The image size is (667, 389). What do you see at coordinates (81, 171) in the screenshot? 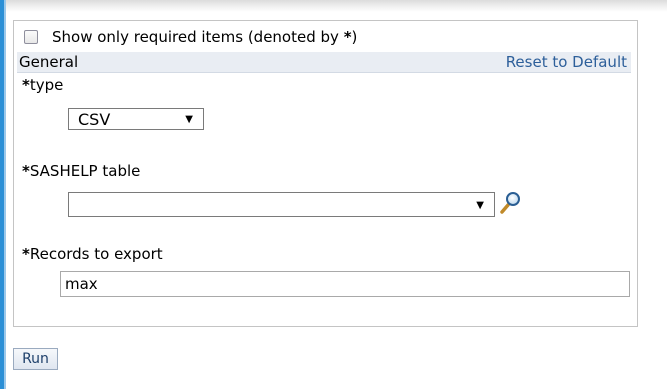
I see `sashelp-table-label: *SASHELP table` at bounding box center [81, 171].